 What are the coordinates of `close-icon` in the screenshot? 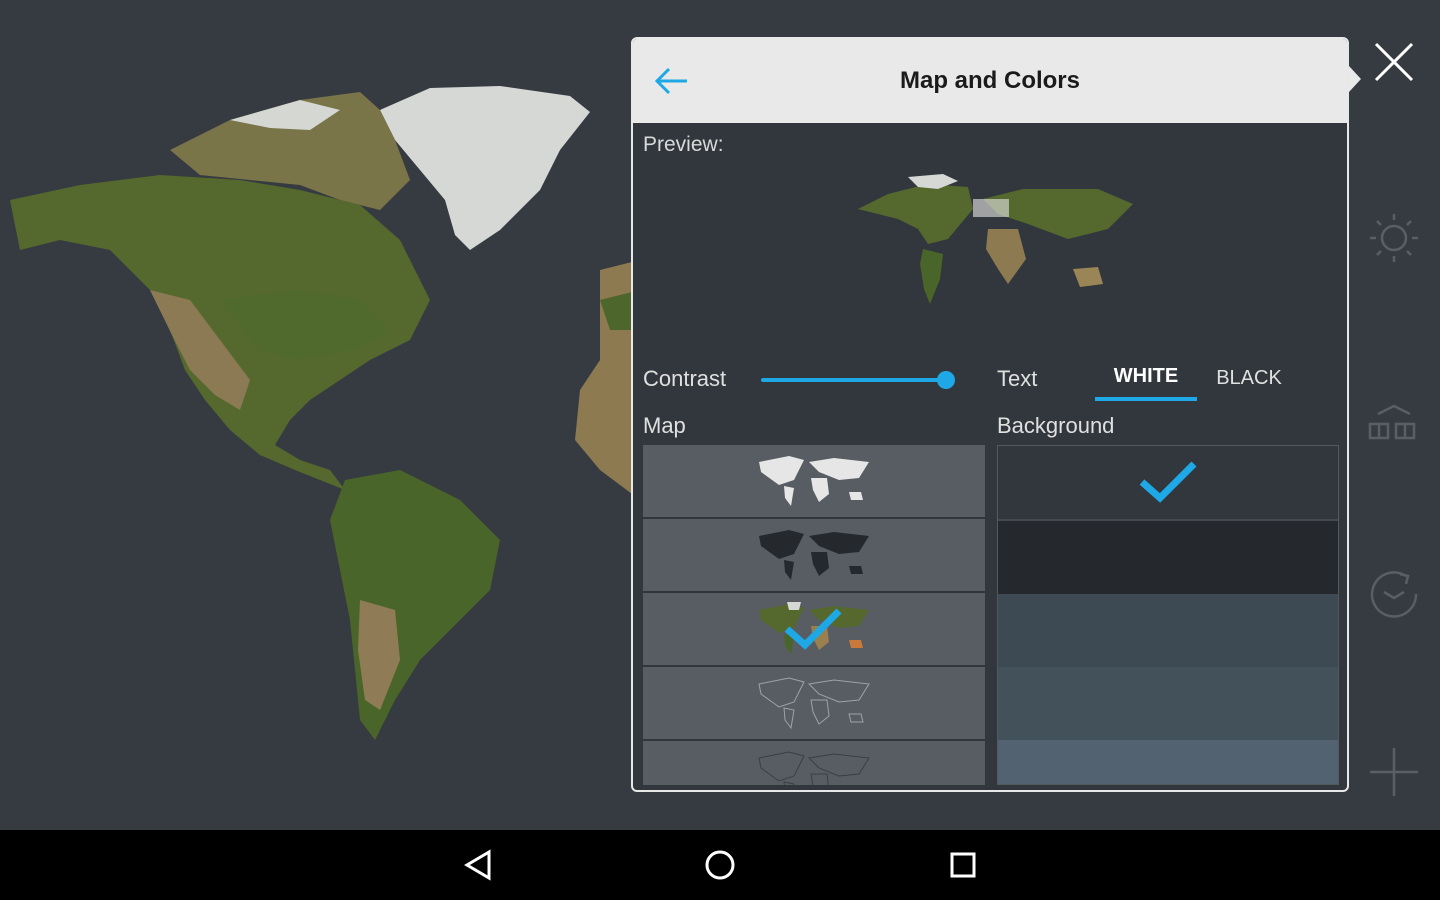 It's located at (1394, 62).